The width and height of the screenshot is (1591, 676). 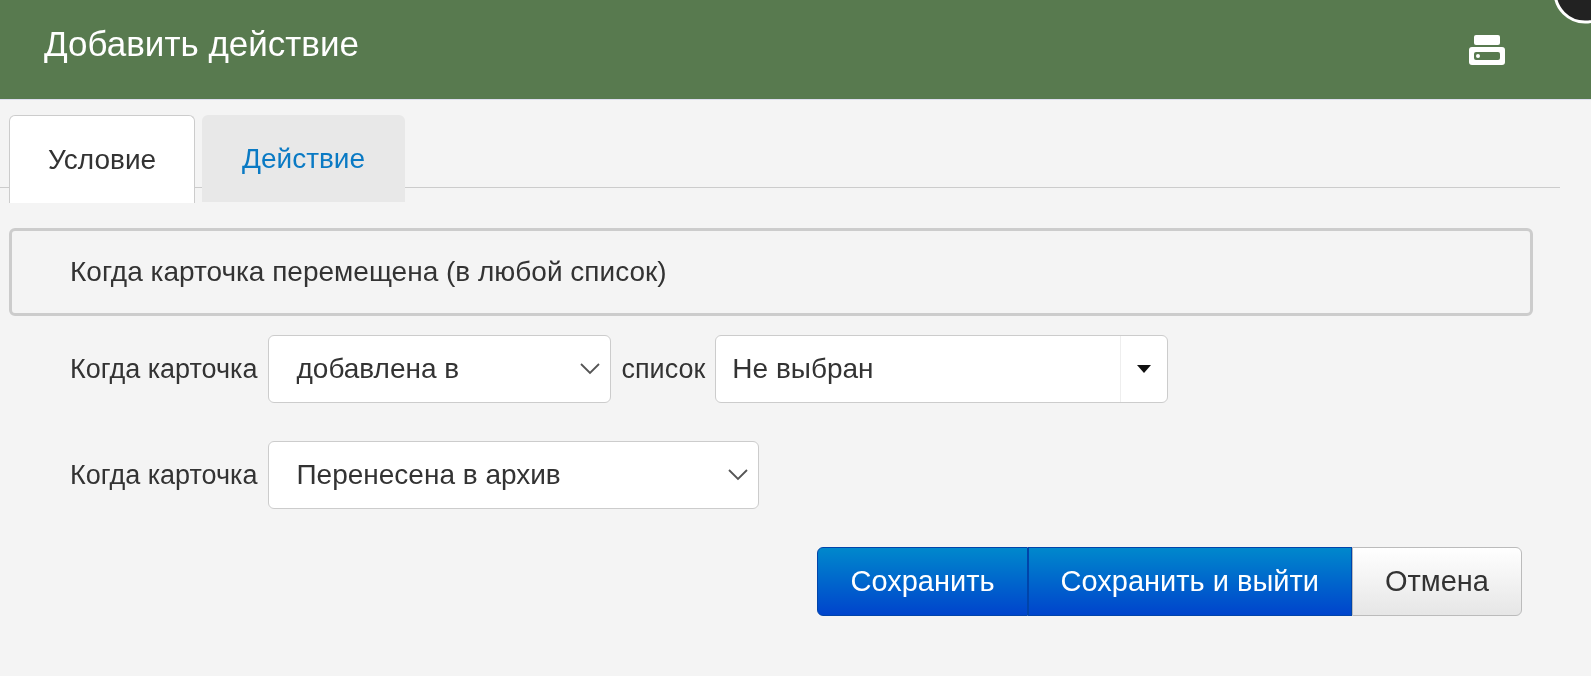 What do you see at coordinates (1144, 369) in the screenshot?
I see `caret-down-icon` at bounding box center [1144, 369].